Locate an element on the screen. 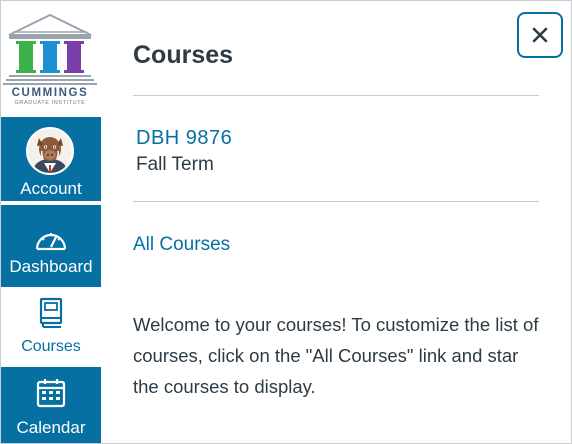 This screenshot has width=572, height=444. nav-item-dashboard: Dashboard is located at coordinates (51, 246).